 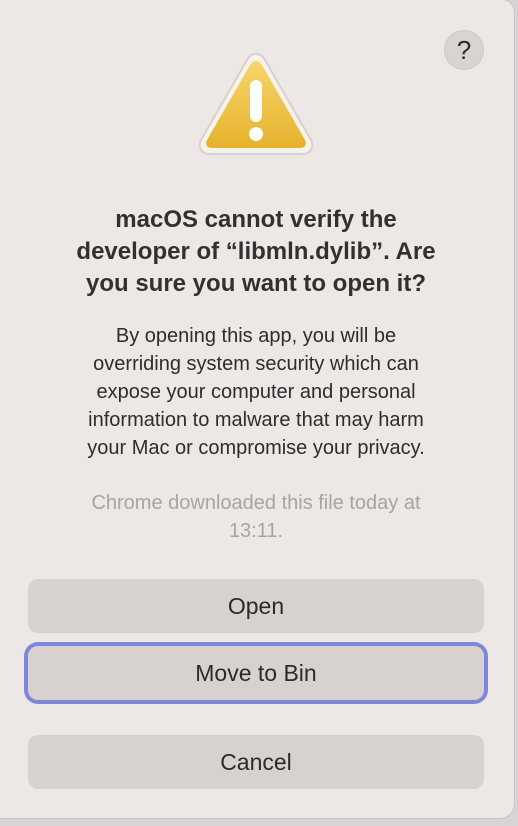 I want to click on move-to-bin-button: Move to Bin, so click(x=256, y=673).